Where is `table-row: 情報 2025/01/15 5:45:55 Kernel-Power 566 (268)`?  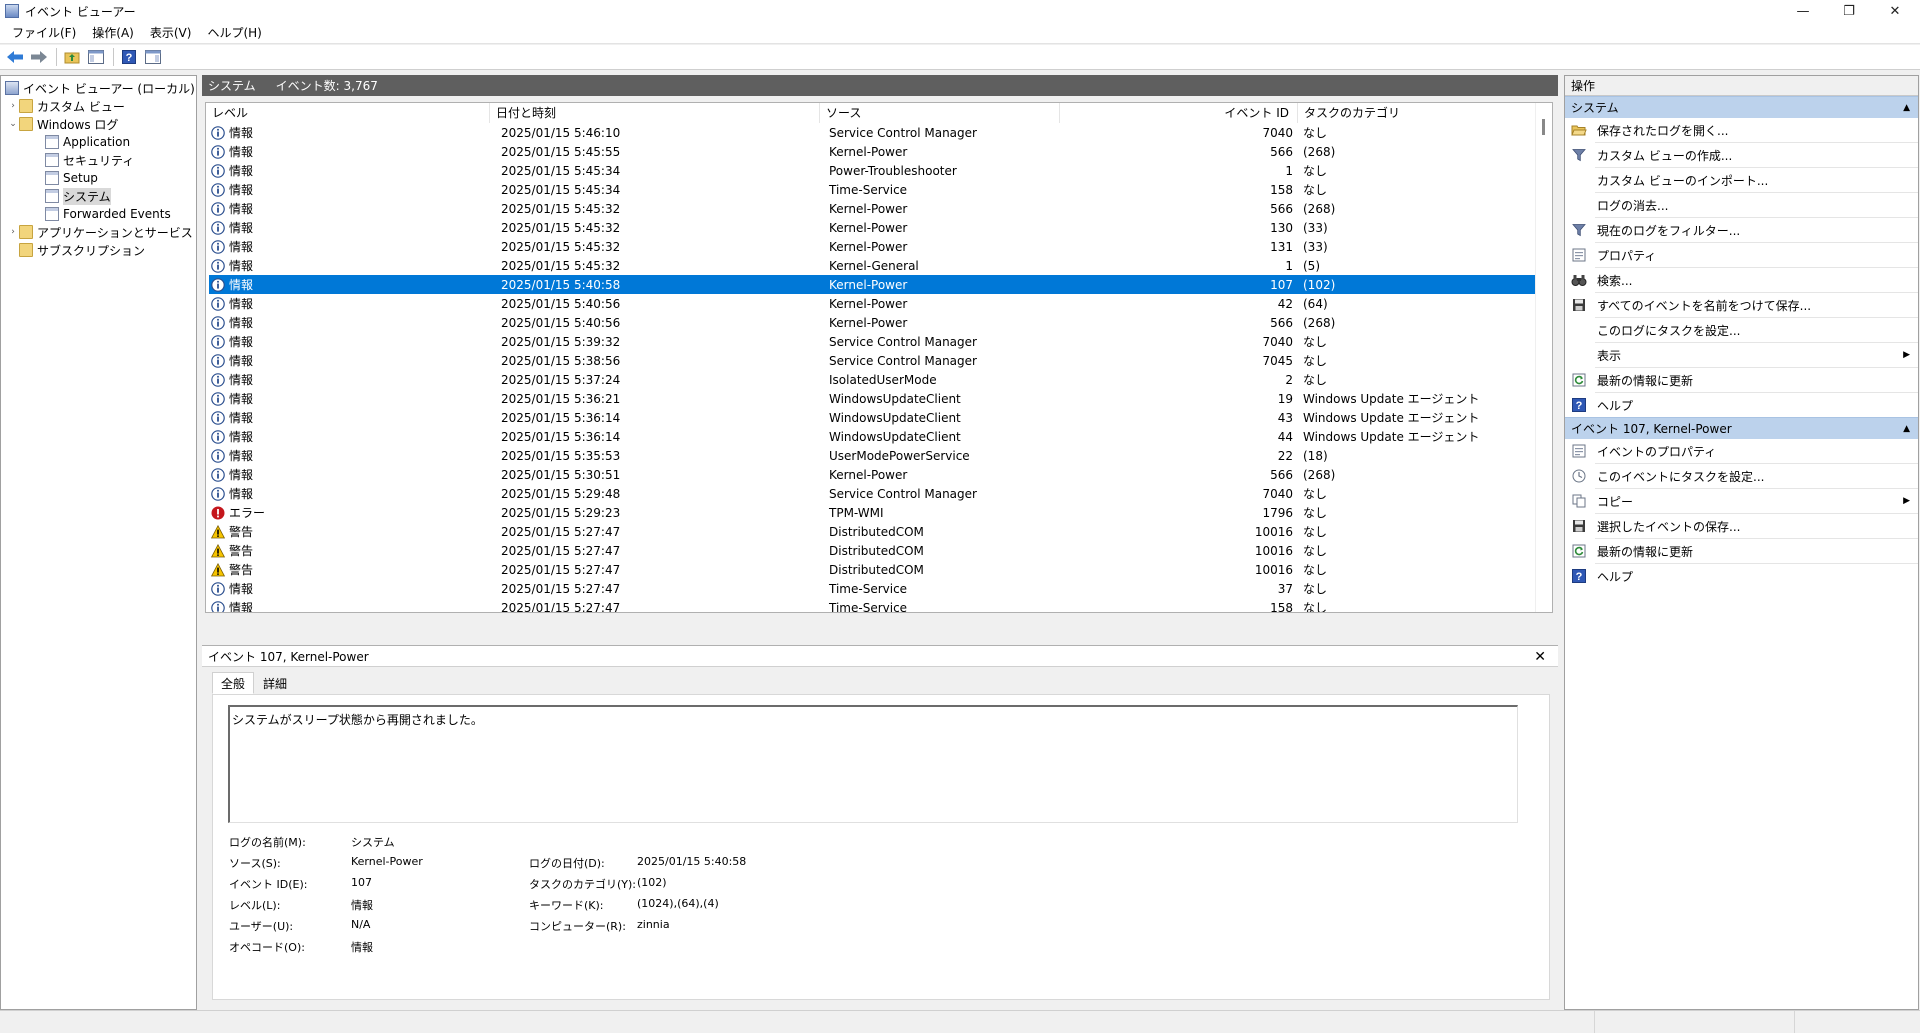 table-row: 情報 2025/01/15 5:45:55 Kernel-Power 566 (268) is located at coordinates (873, 151).